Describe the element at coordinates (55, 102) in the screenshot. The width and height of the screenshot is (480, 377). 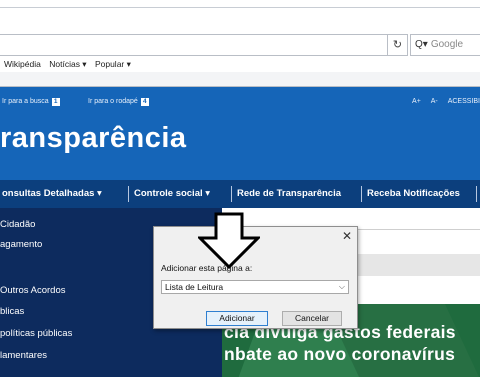
I see `skip-to-search-key: 1` at that location.